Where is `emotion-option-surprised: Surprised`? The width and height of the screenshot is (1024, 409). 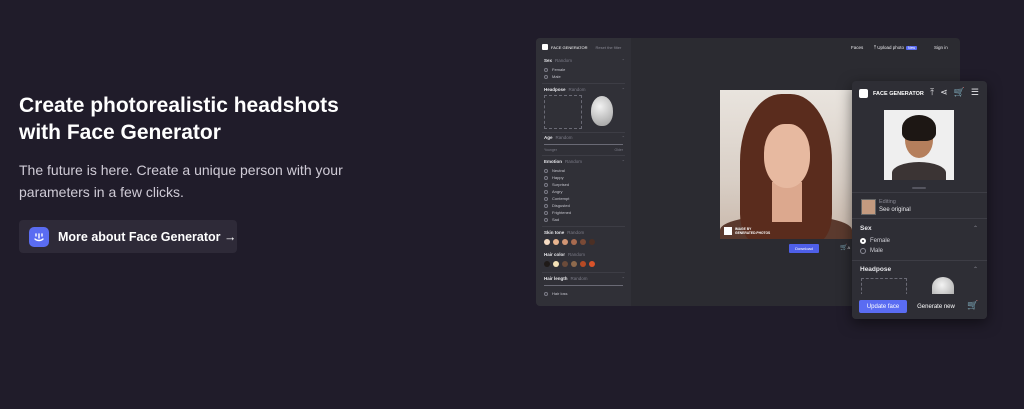 emotion-option-surprised: Surprised is located at coordinates (556, 184).